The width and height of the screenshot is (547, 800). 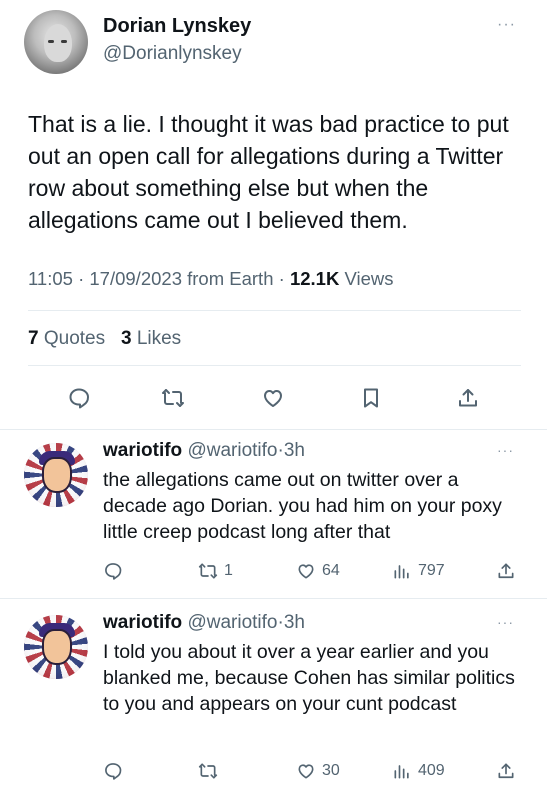 I want to click on author-handle: @Dorianlynskey, so click(x=172, y=54).